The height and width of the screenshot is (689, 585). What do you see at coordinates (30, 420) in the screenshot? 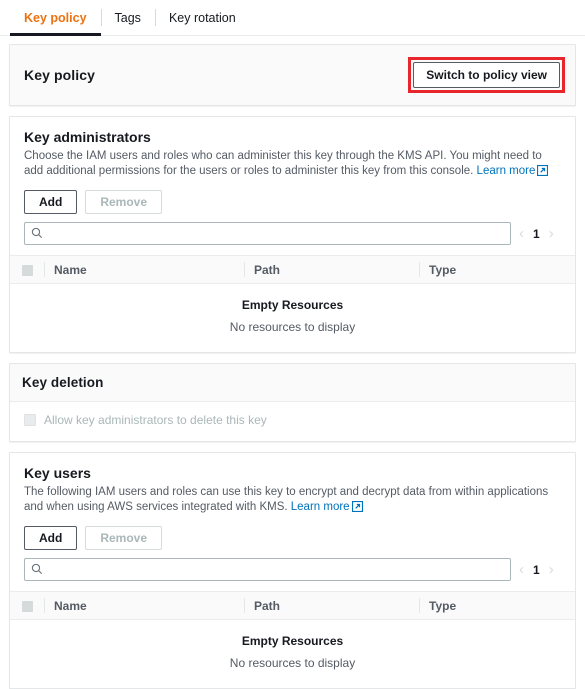
I see `allow-key-deletion-checkbox` at bounding box center [30, 420].